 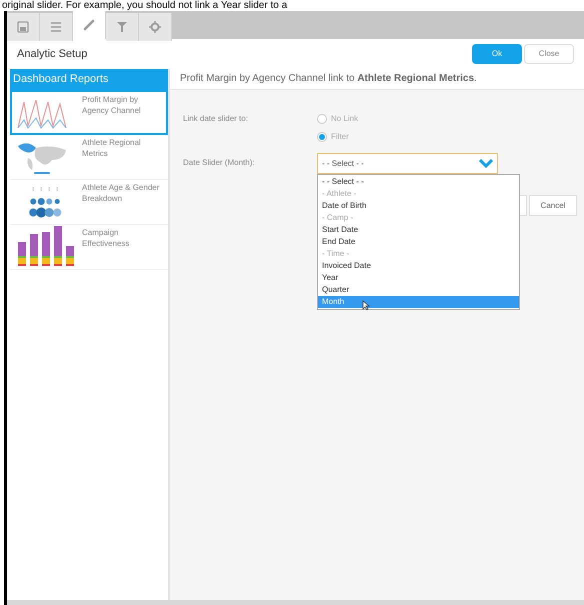 I want to click on dialog-title: Analytic Setup, so click(x=52, y=54).